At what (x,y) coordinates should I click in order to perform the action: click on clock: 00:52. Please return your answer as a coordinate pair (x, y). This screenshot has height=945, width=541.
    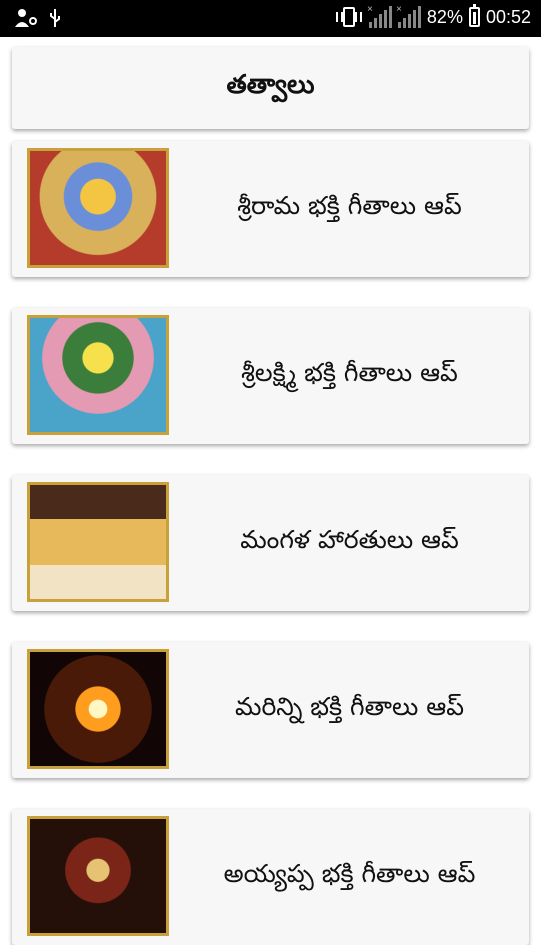
    Looking at the image, I should click on (508, 16).